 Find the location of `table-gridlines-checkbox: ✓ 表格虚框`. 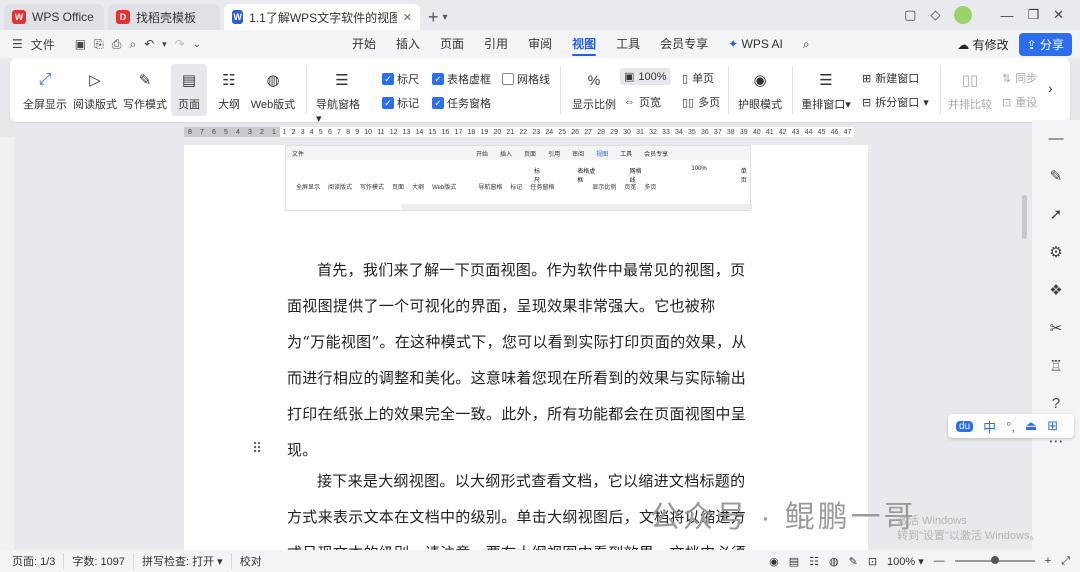

table-gridlines-checkbox: ✓ 表格虚框 is located at coordinates (461, 79).